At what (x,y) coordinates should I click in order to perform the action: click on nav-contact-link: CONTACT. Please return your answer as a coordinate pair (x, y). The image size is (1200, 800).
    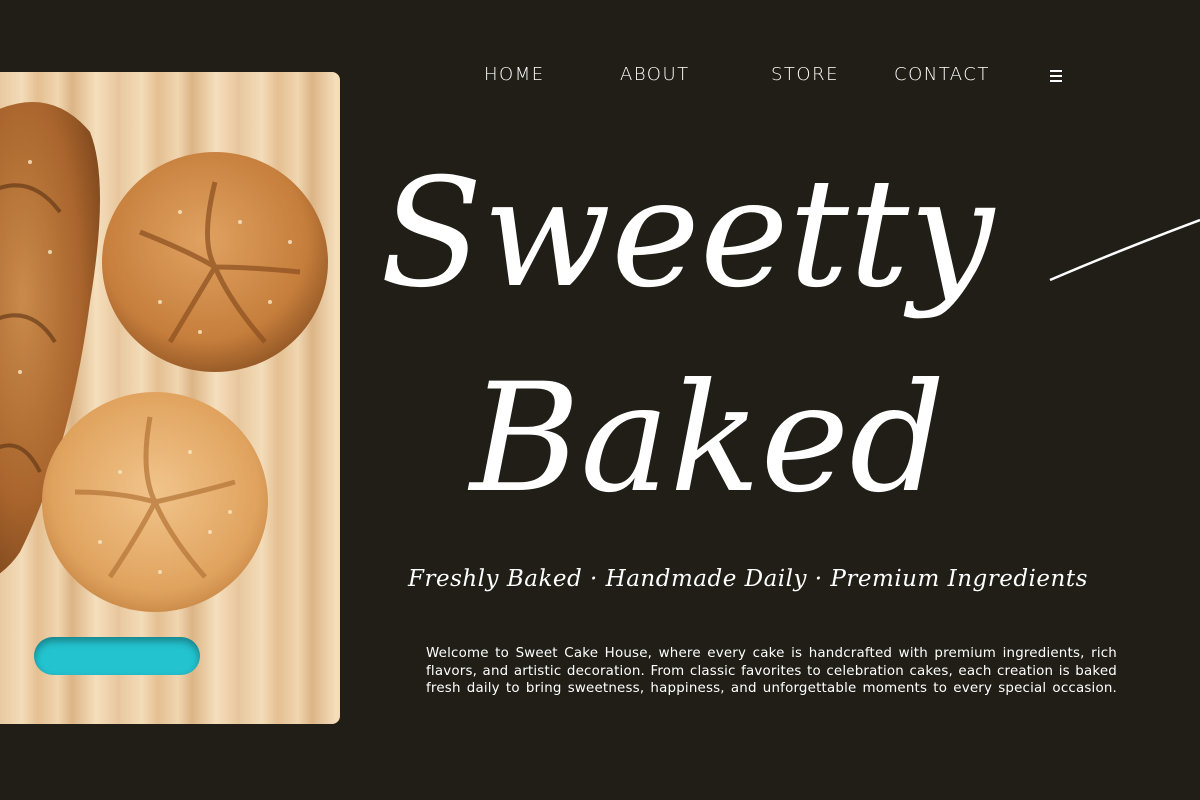
    Looking at the image, I should click on (942, 74).